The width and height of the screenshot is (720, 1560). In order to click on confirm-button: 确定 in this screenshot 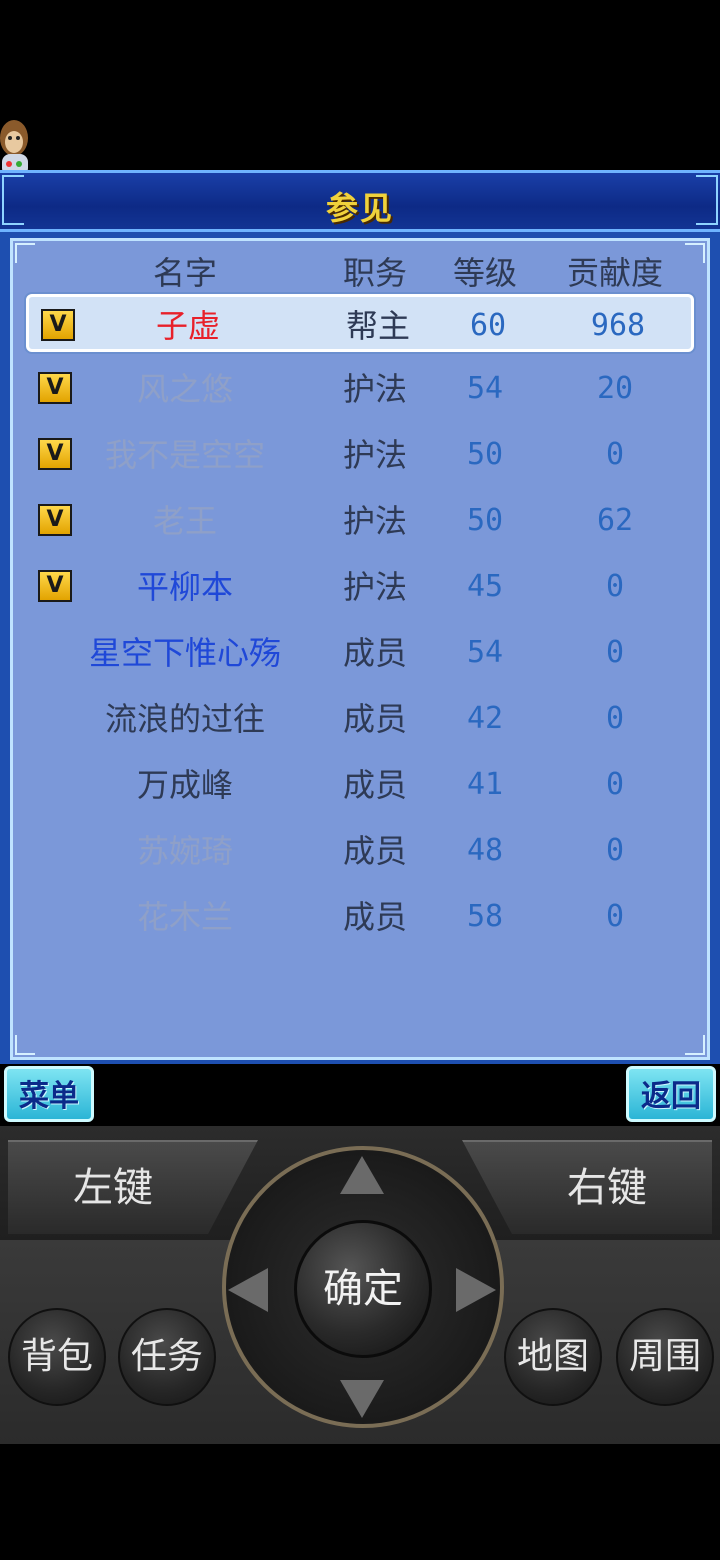, I will do `click(363, 1289)`.